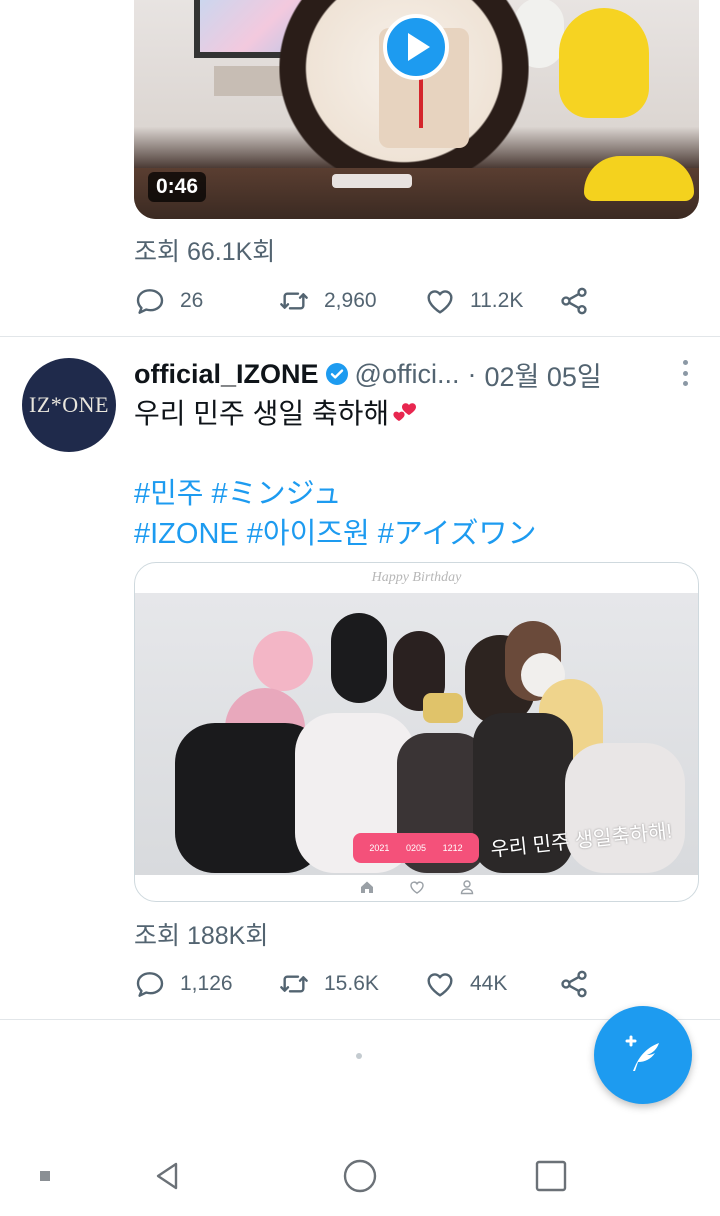 The height and width of the screenshot is (1216, 720). What do you see at coordinates (443, 708) in the screenshot?
I see `yellow-scarf` at bounding box center [443, 708].